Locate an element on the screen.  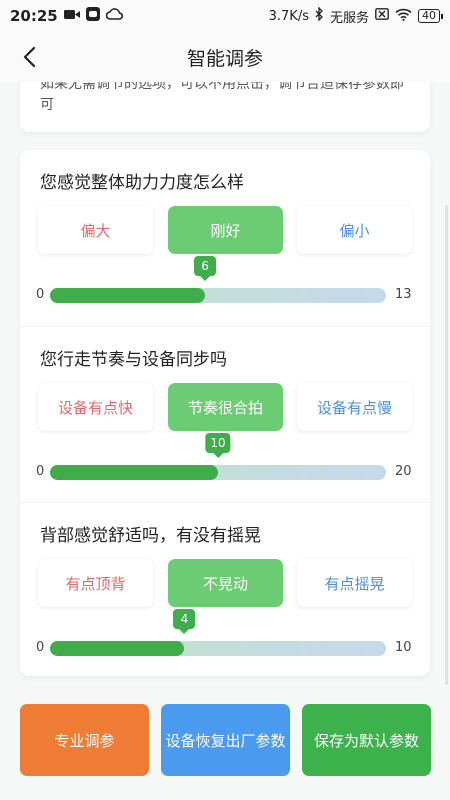
footer-actions: 专业调参 设备恢复出厂参数 保存为默认参数 is located at coordinates (225, 745).